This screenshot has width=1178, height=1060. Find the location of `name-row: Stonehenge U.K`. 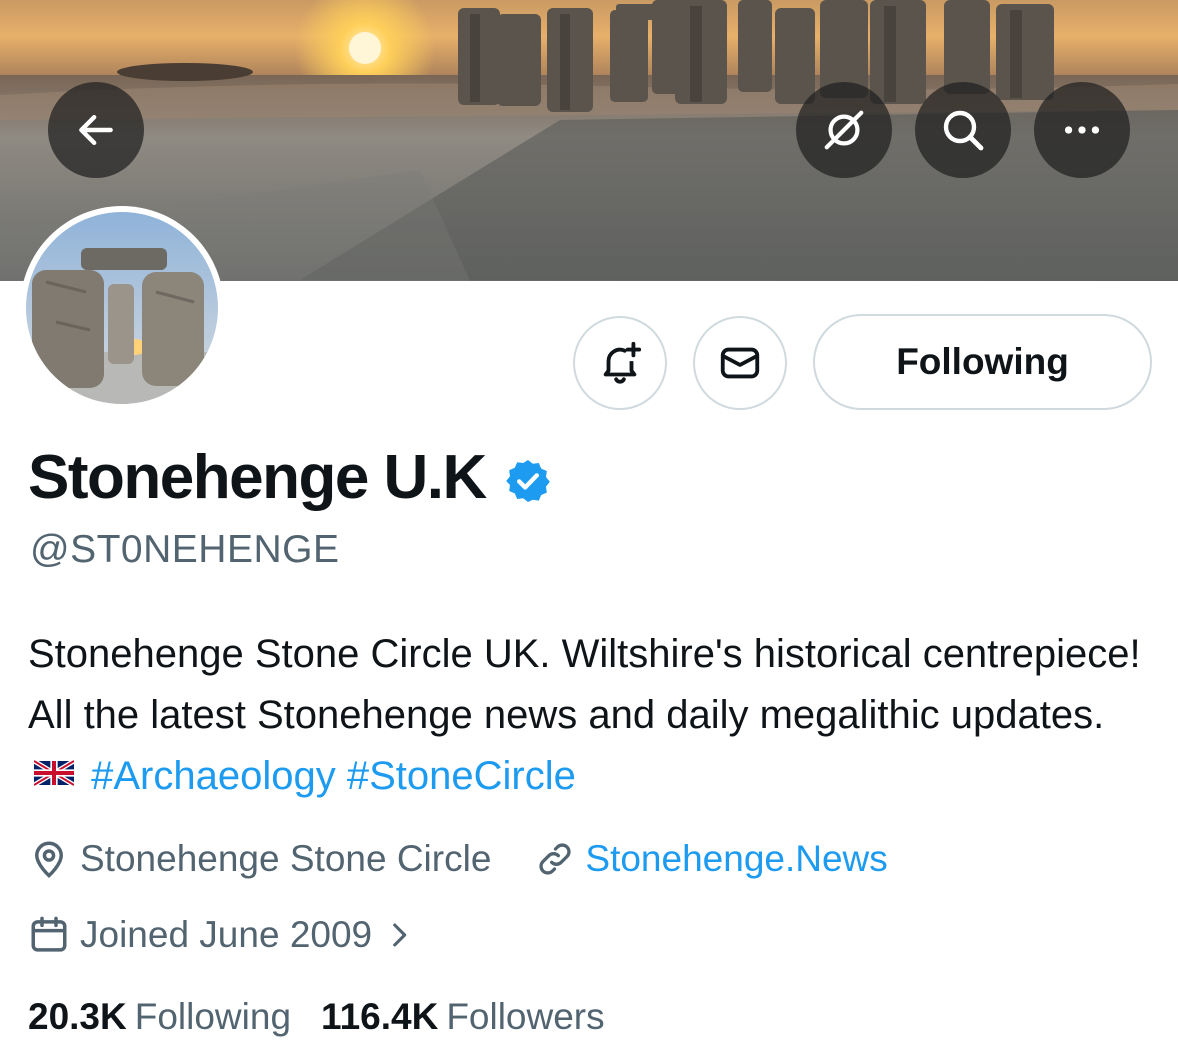

name-row: Stonehenge U.K is located at coordinates (290, 477).